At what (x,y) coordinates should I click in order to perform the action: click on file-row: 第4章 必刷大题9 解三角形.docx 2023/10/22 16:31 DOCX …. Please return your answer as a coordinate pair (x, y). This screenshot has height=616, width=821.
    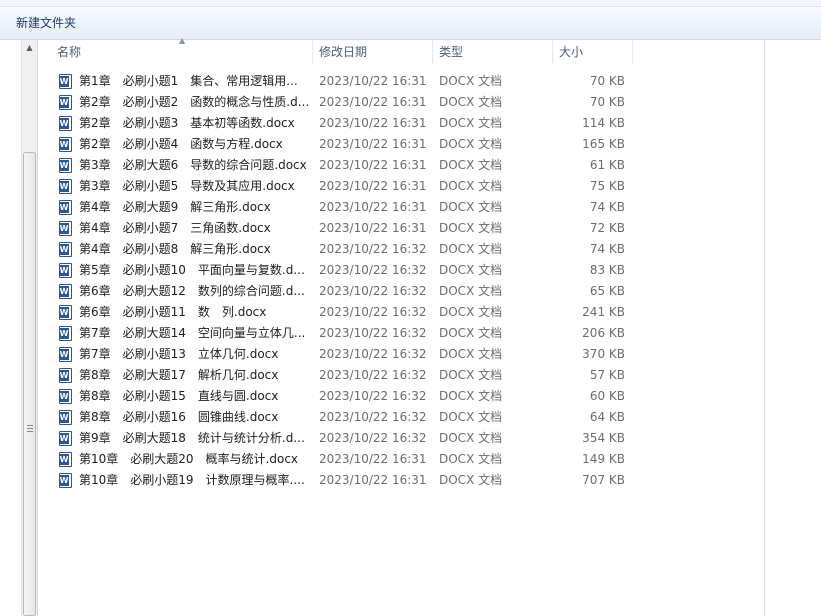
    Looking at the image, I should click on (341, 207).